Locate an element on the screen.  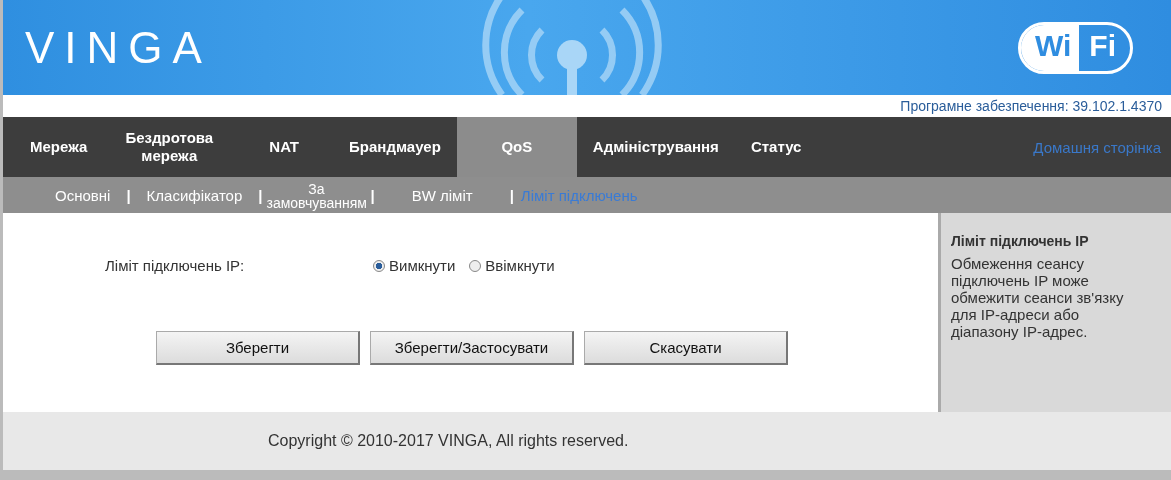
action-button: Зберегти/Застосувати is located at coordinates (472, 348).